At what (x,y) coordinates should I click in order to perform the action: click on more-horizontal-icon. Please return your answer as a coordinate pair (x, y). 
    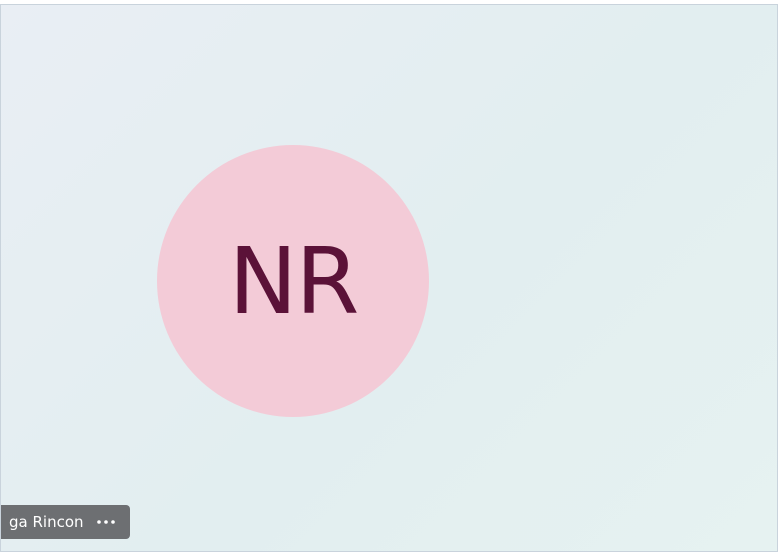
    Looking at the image, I should click on (105, 522).